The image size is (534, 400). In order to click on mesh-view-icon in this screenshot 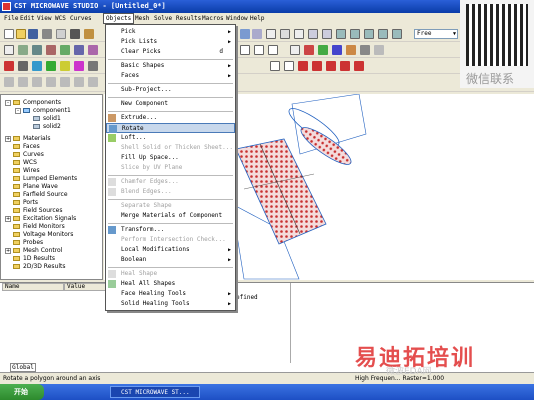, I will do `click(295, 50)`.